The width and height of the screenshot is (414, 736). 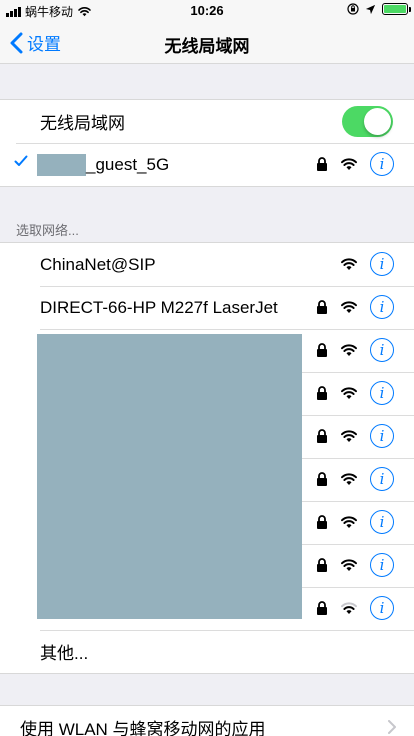 What do you see at coordinates (396, 9) in the screenshot?
I see `battery-icon` at bounding box center [396, 9].